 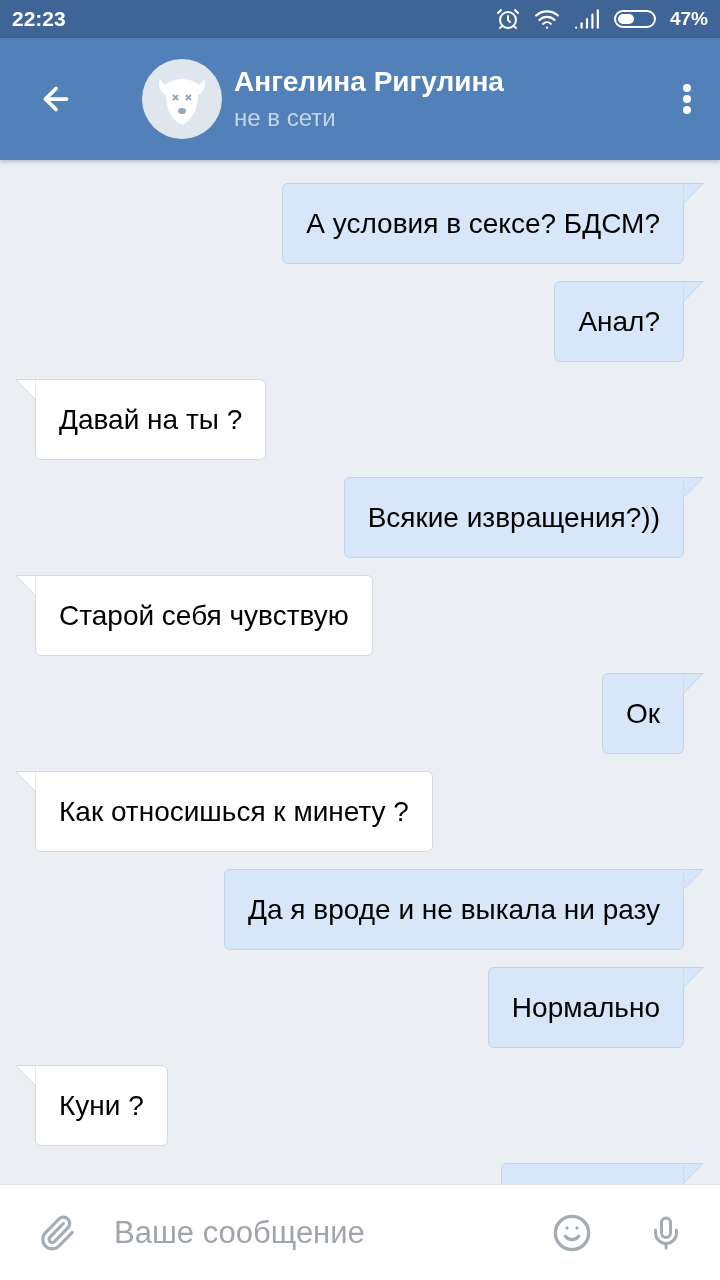 I want to click on message-text: Как относишься к минету ?, so click(x=234, y=811).